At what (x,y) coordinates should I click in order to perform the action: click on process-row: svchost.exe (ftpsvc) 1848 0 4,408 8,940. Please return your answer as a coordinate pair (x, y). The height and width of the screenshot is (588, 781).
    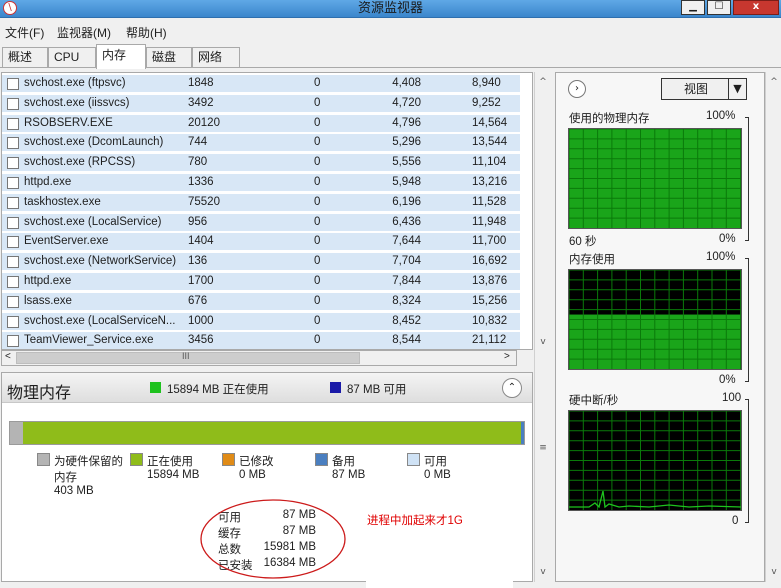
    Looking at the image, I should click on (261, 84).